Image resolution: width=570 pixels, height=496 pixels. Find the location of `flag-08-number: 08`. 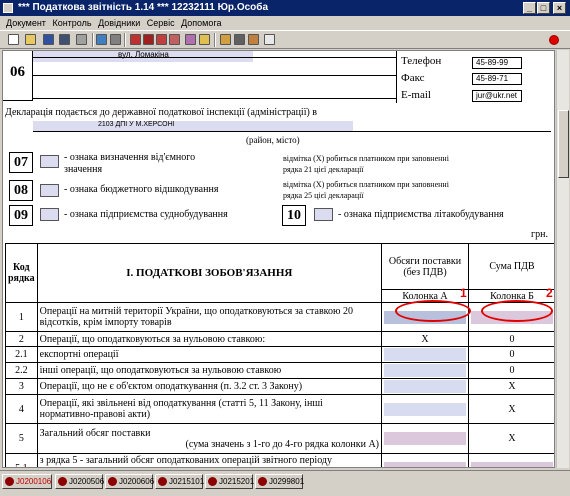

flag-08-number: 08 is located at coordinates (21, 190).